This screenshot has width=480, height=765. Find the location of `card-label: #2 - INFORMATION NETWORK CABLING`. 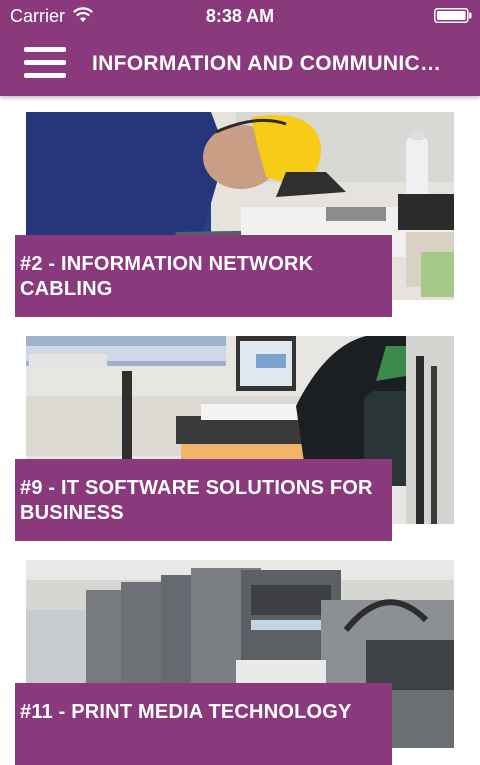

card-label: #2 - INFORMATION NETWORK CABLING is located at coordinates (203, 276).